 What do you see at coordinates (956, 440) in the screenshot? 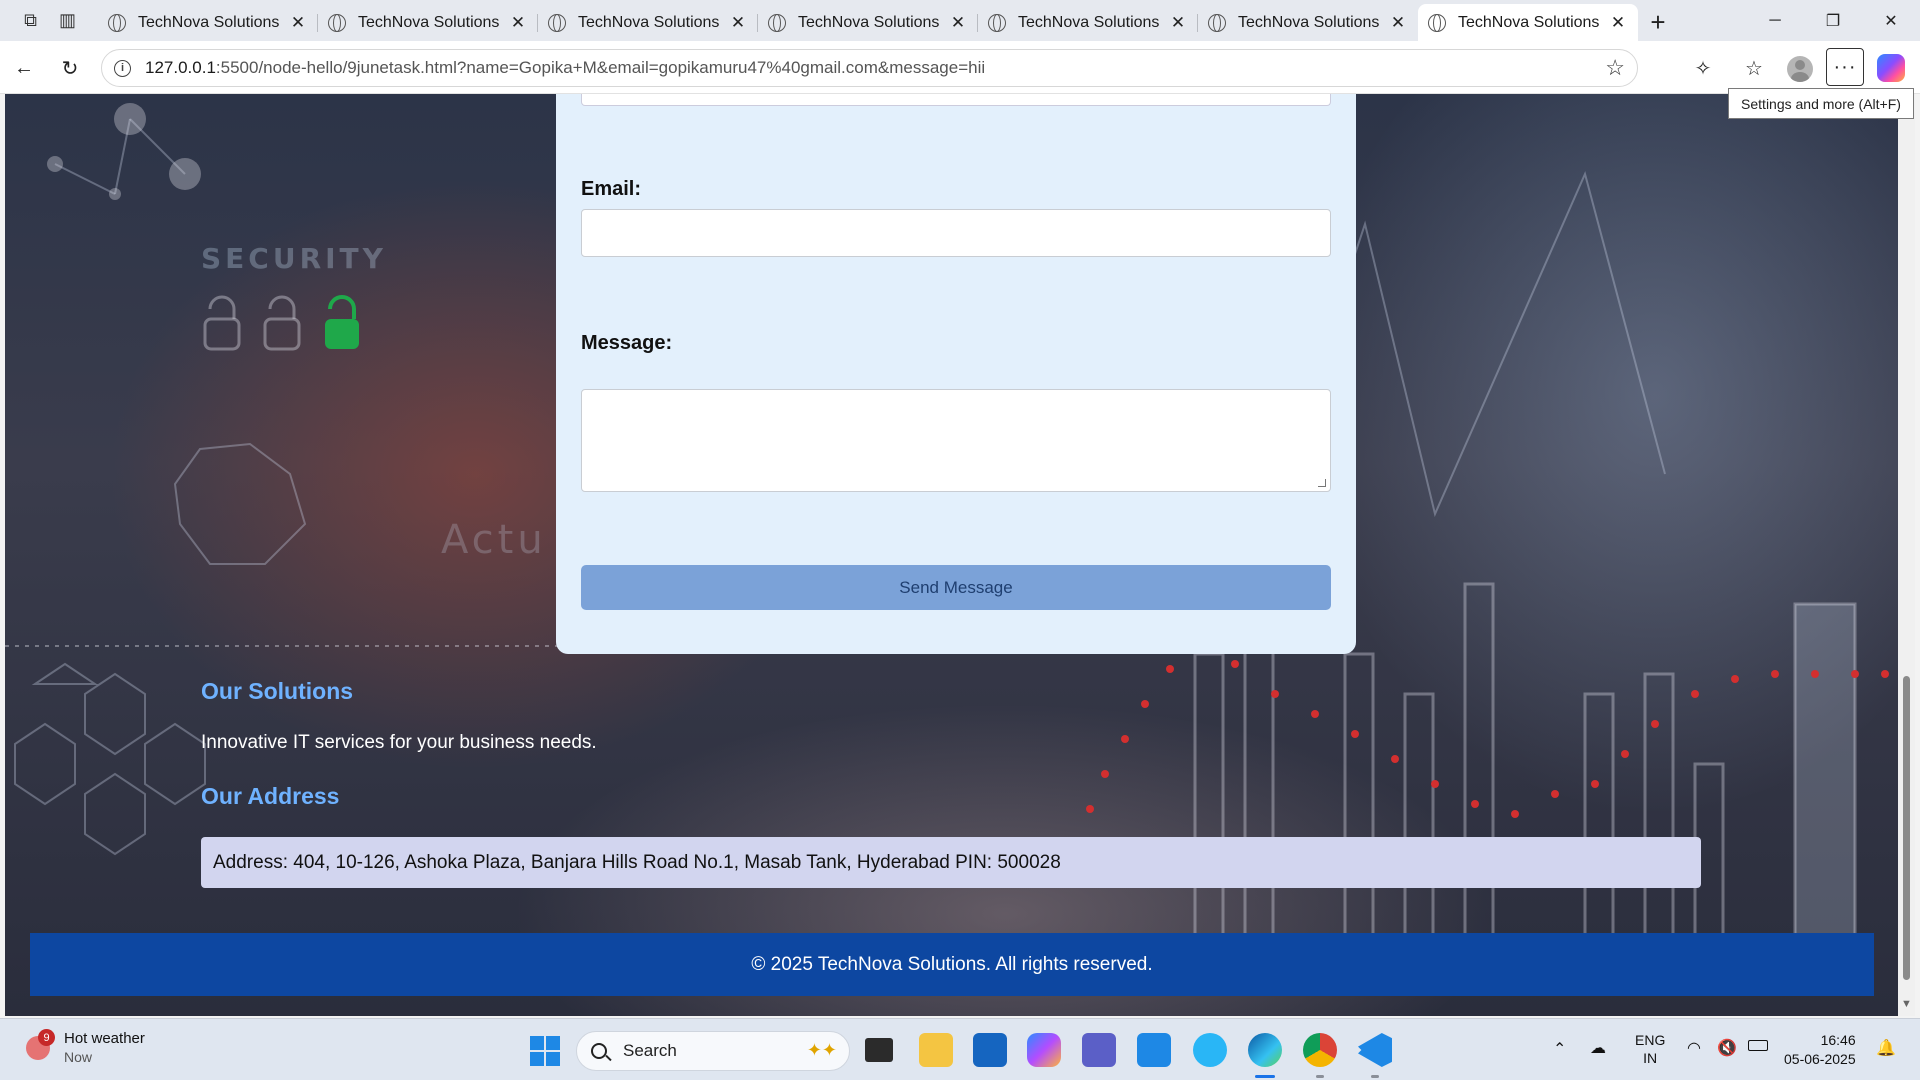
I see `message-textarea` at bounding box center [956, 440].